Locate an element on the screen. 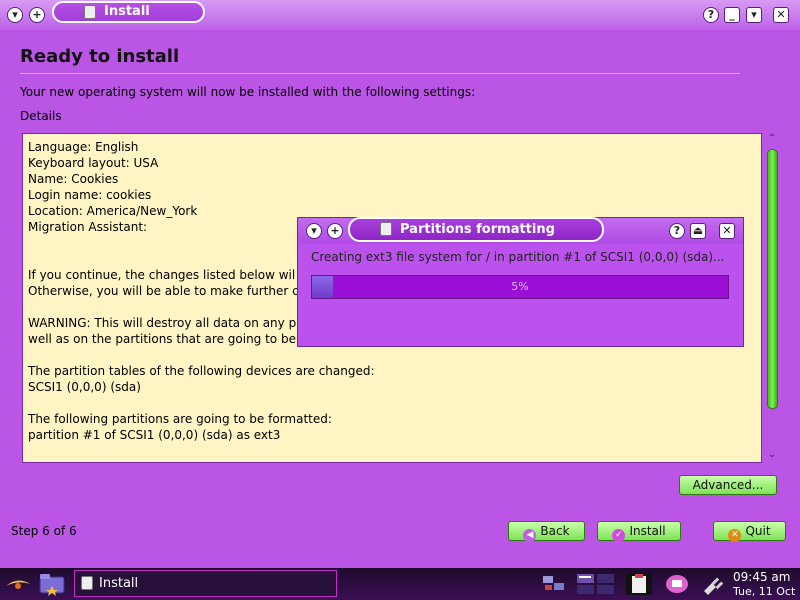 The image size is (800, 600). network-devices-icon is located at coordinates (554, 584).